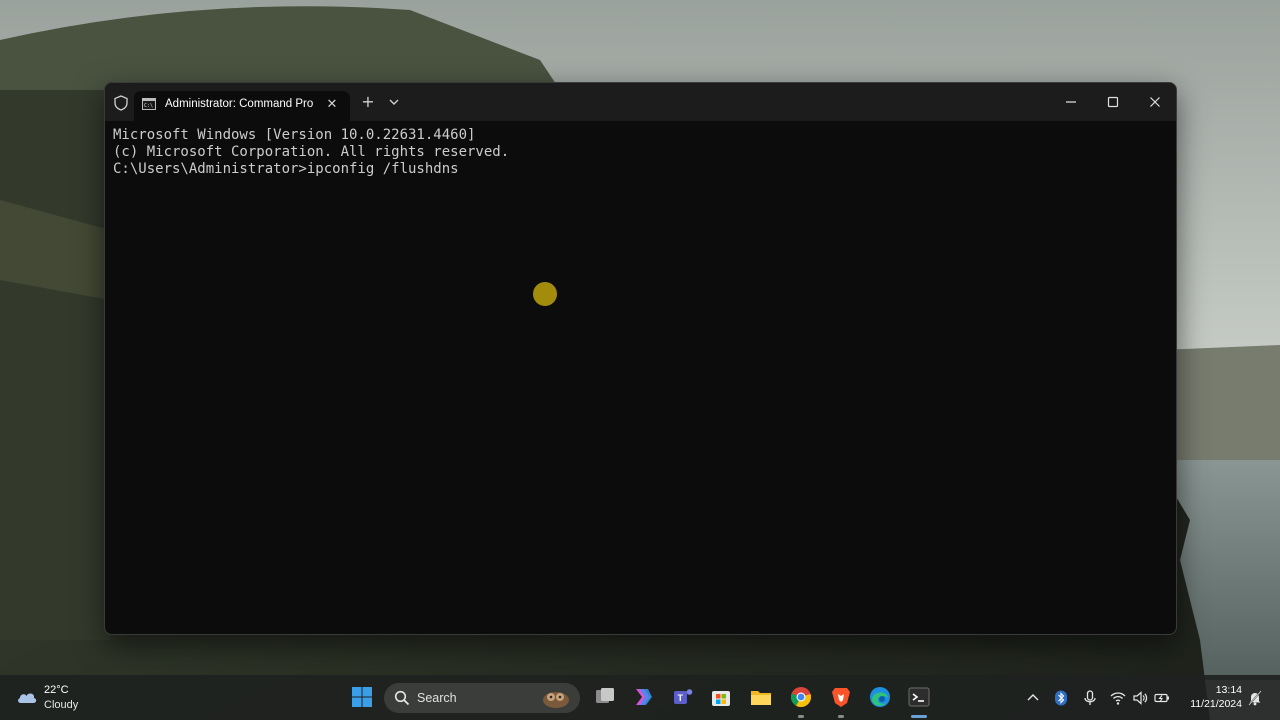 Image resolution: width=1280 pixels, height=720 pixels. Describe the element at coordinates (402, 698) in the screenshot. I see `search-icon` at that location.